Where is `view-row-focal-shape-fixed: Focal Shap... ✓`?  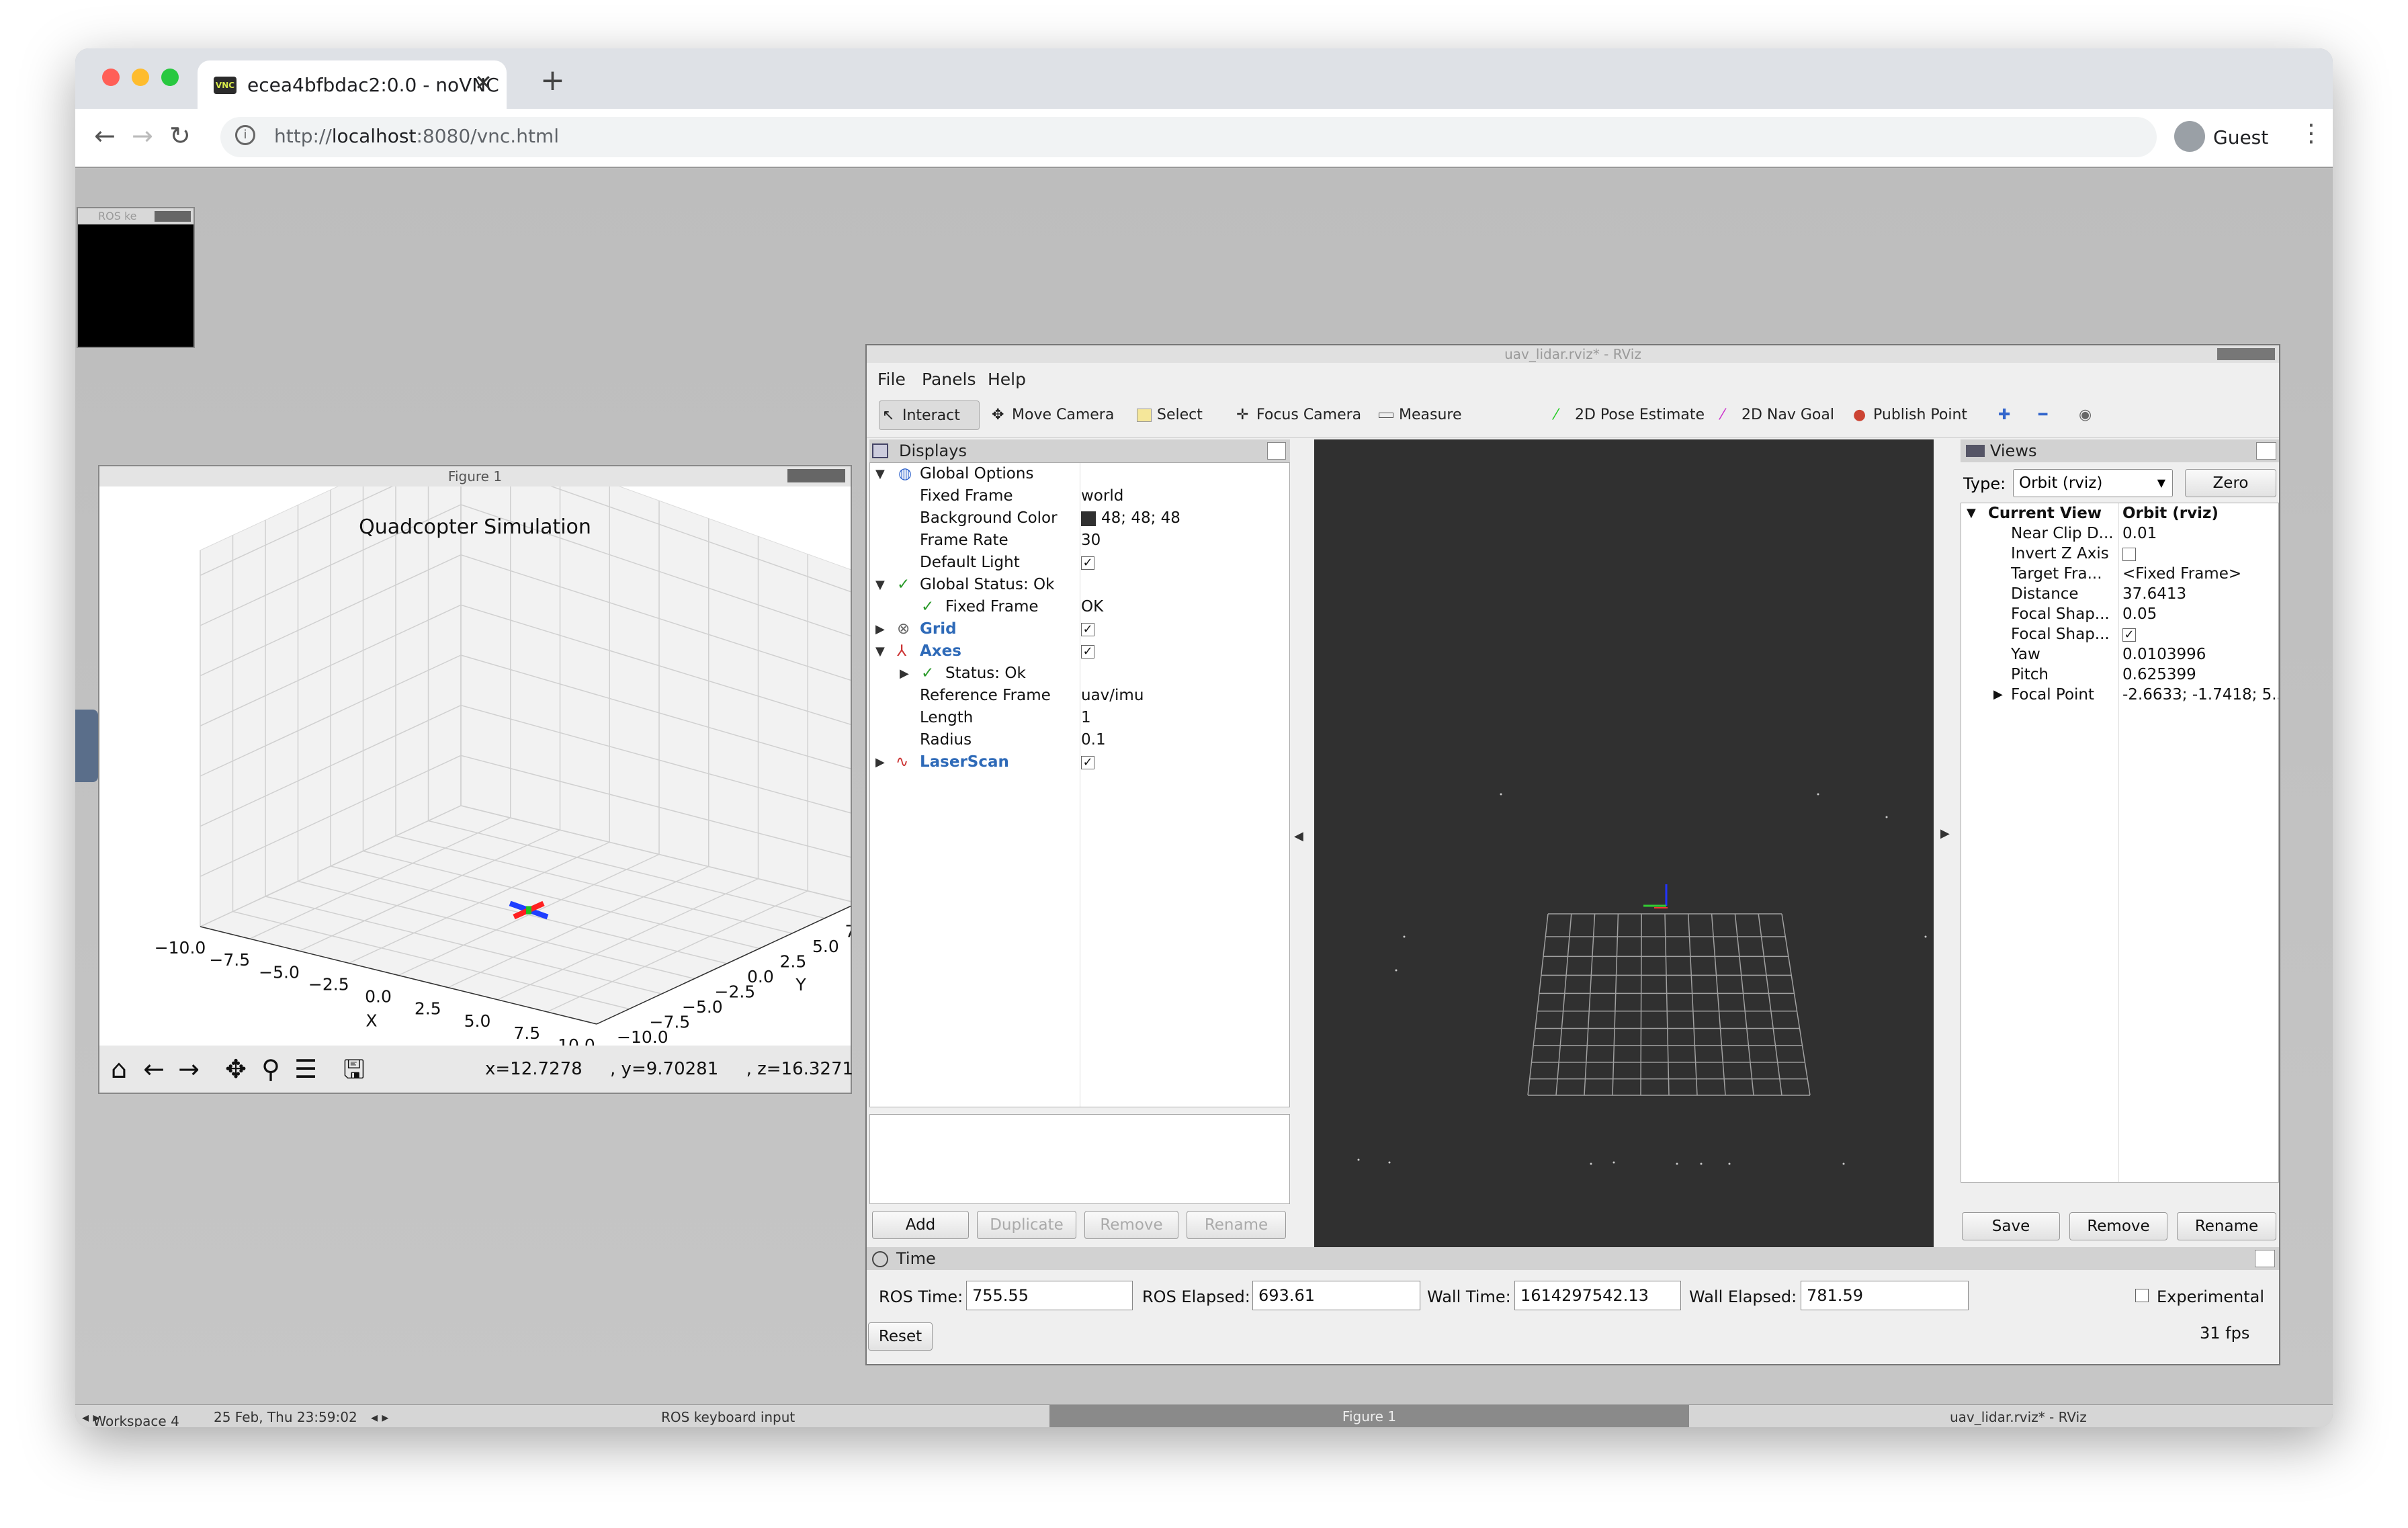
view-row-focal-shape-fixed: Focal Shap... ✓ is located at coordinates (2119, 634).